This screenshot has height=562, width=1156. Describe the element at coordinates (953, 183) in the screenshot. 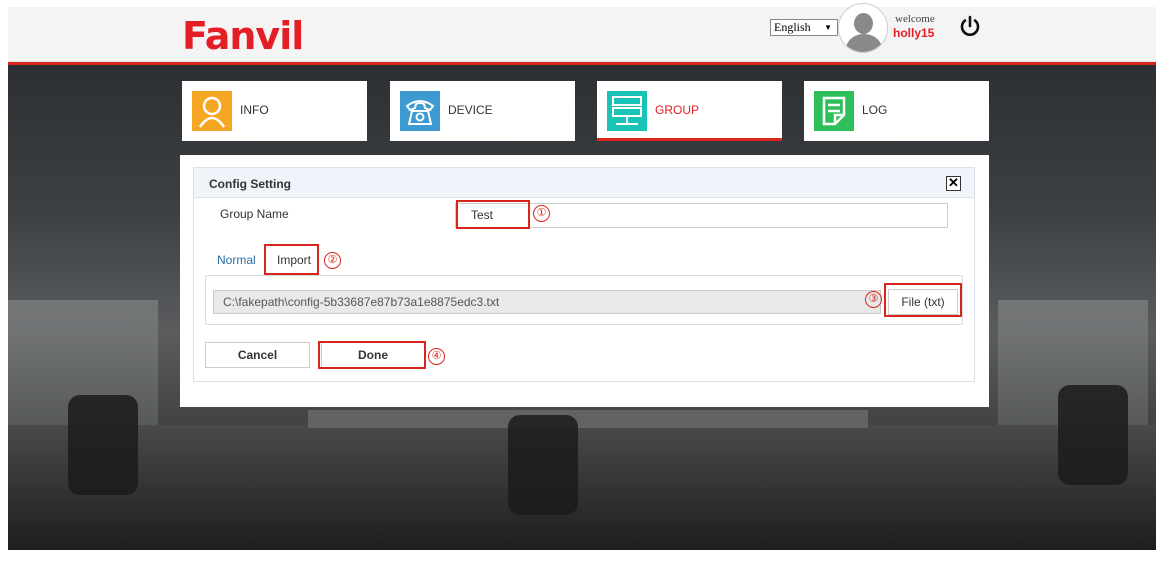

I see `close-icon: ✕` at that location.